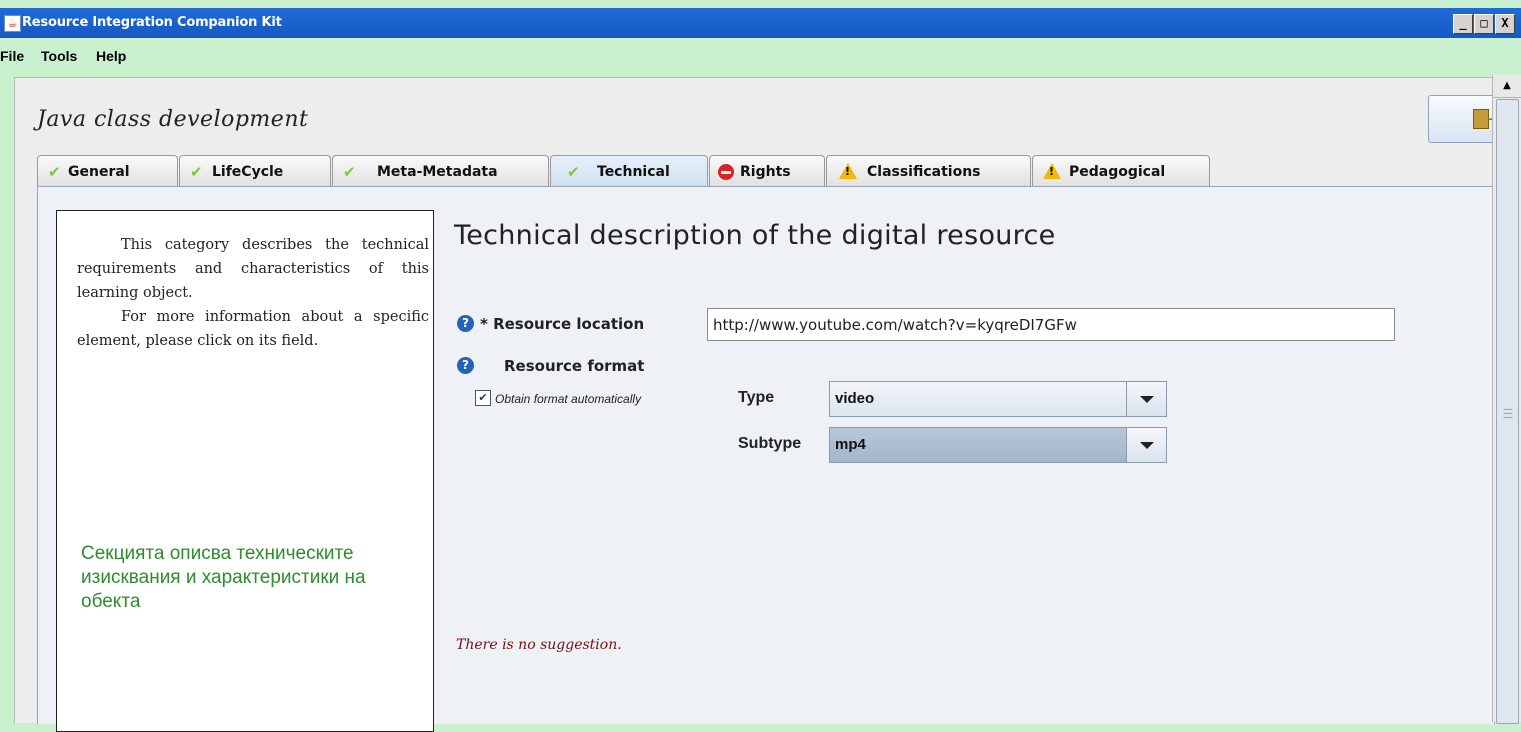 This screenshot has height=732, width=1521. Describe the element at coordinates (998, 445) in the screenshot. I see `subtype-dropdown: mp4` at that location.